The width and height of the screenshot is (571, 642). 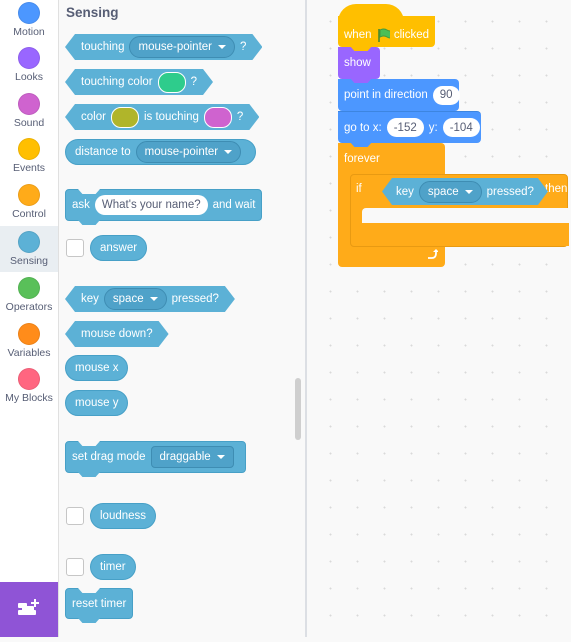 I want to click on category-label: Motion, so click(x=29, y=32).